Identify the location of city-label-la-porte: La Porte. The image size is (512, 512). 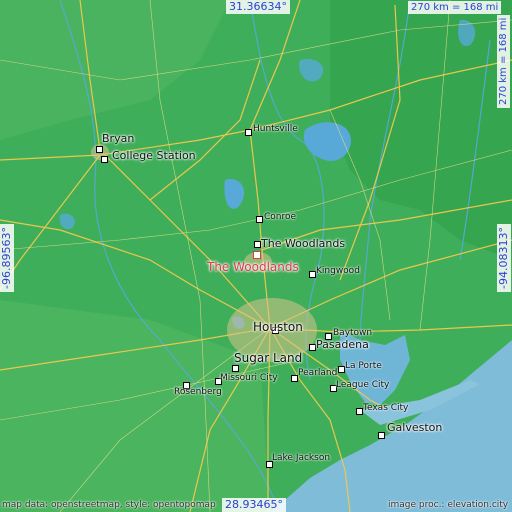
(363, 366).